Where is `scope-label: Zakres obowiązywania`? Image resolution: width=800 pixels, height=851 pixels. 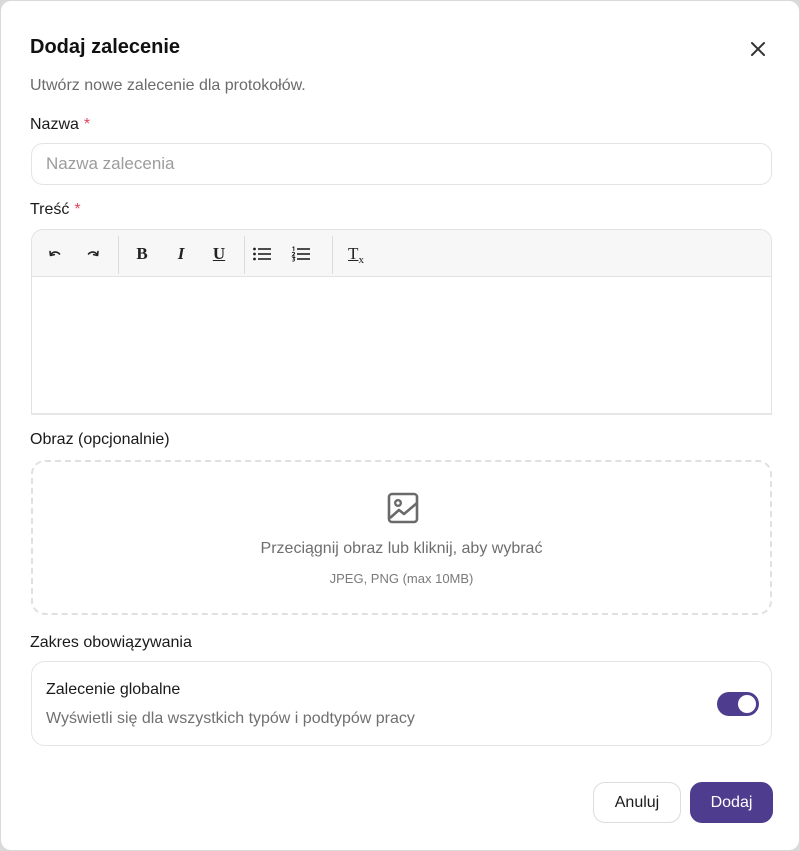 scope-label: Zakres obowiązywania is located at coordinates (111, 642).